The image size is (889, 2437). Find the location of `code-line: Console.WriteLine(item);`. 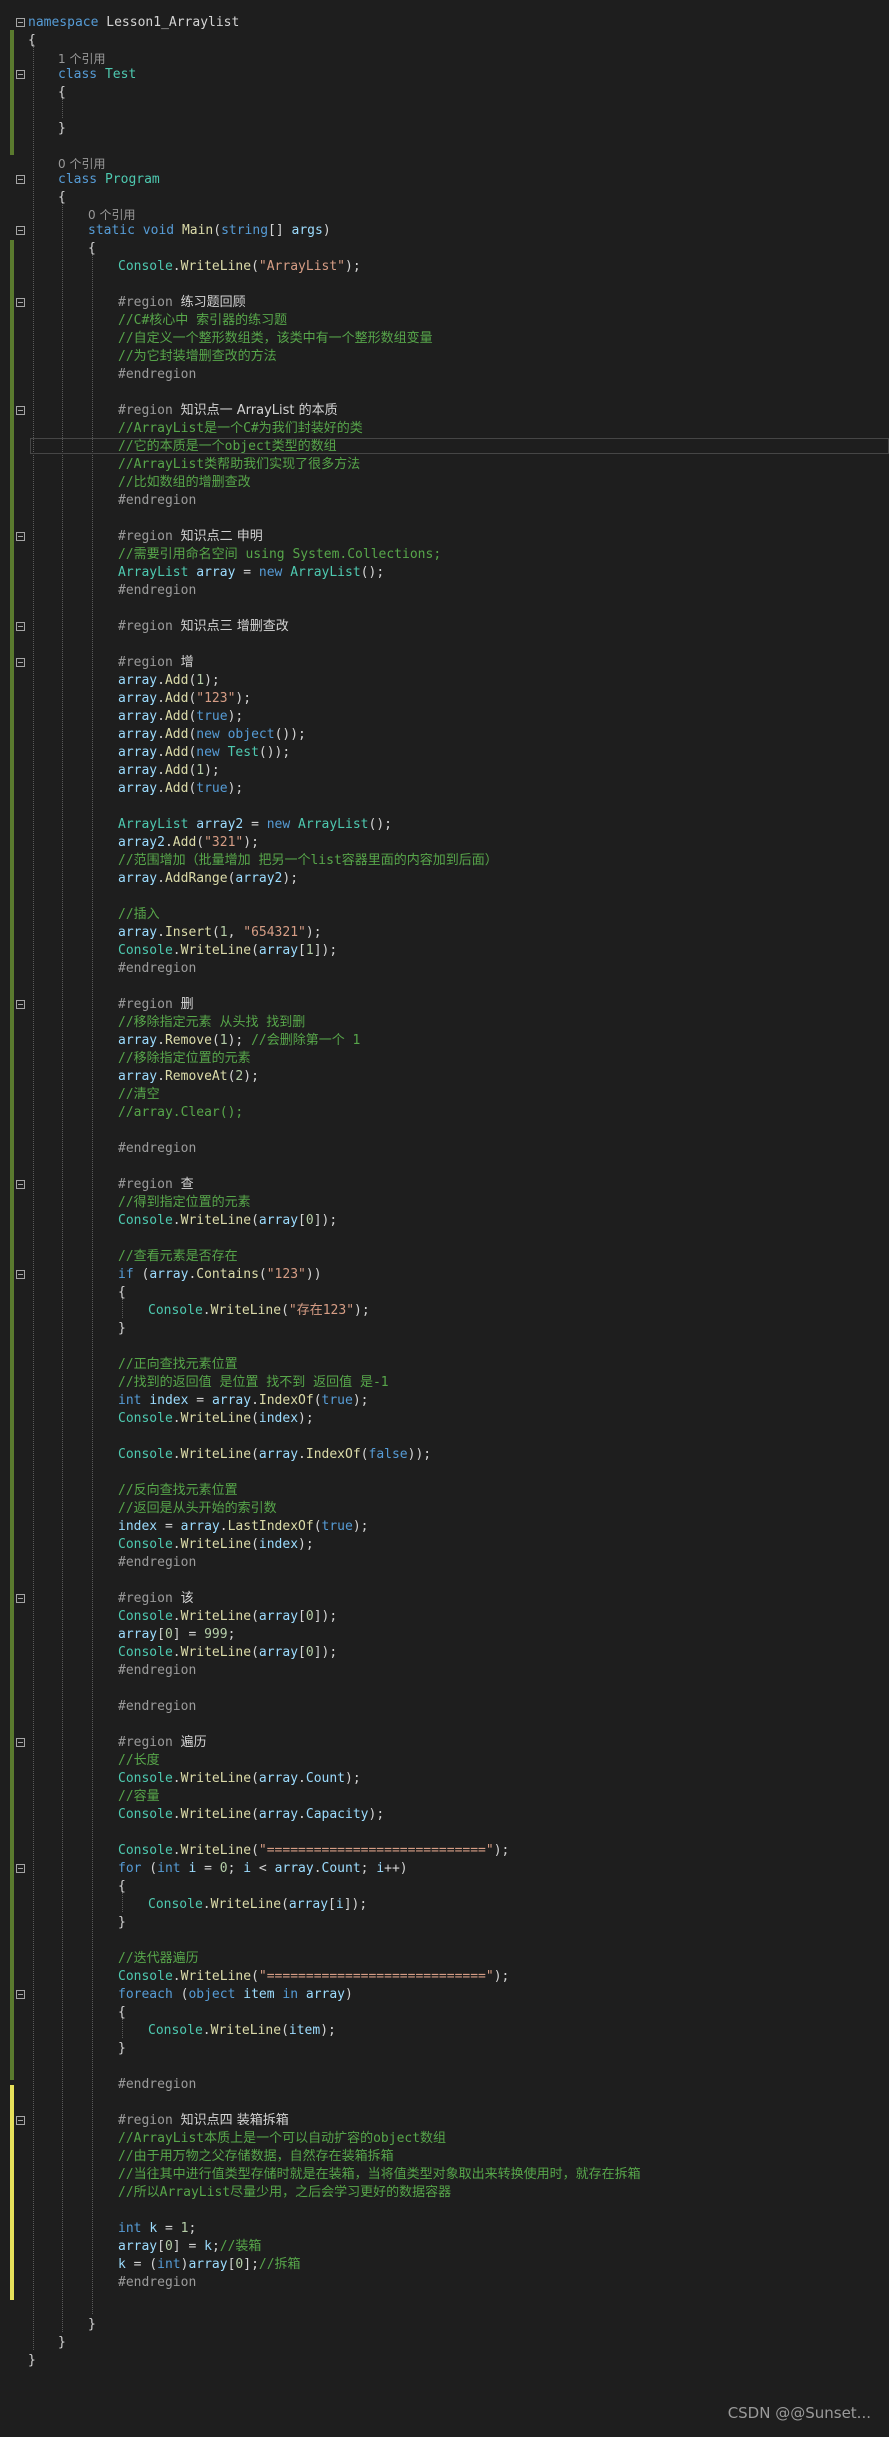

code-line: Console.WriteLine(item); is located at coordinates (242, 2031).